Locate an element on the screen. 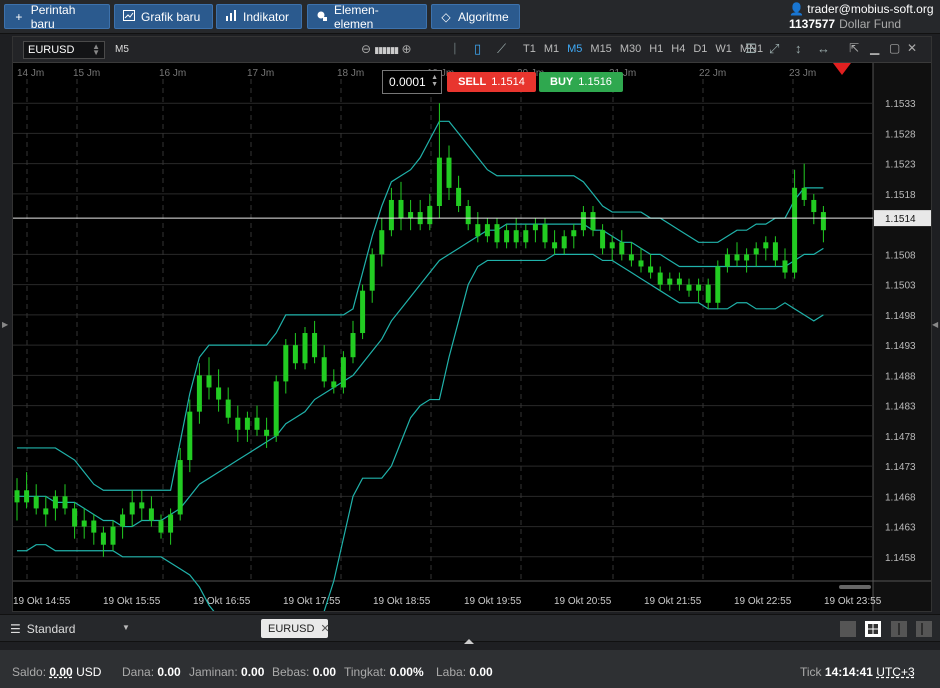  spread-input: 0.0001 ▲ ▼ is located at coordinates (412, 82).